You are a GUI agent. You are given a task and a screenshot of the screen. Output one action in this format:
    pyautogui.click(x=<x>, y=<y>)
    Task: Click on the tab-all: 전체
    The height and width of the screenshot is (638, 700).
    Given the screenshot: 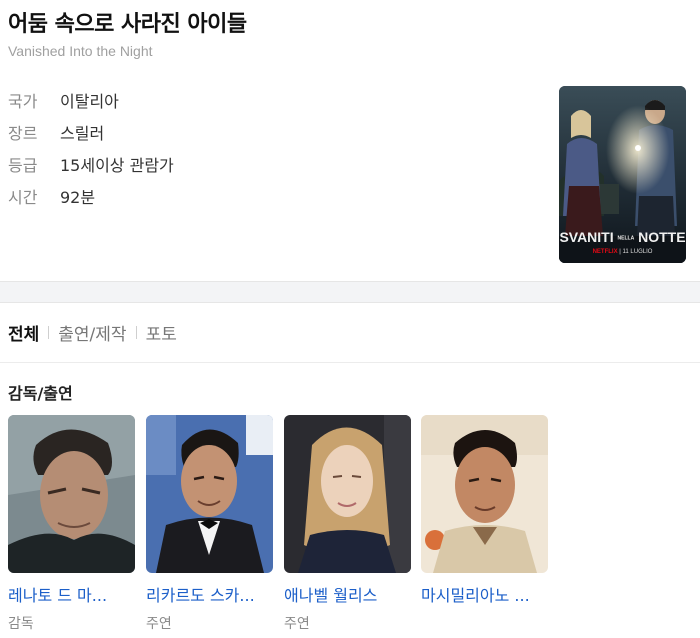 What is the action you would take?
    pyautogui.click(x=23, y=332)
    